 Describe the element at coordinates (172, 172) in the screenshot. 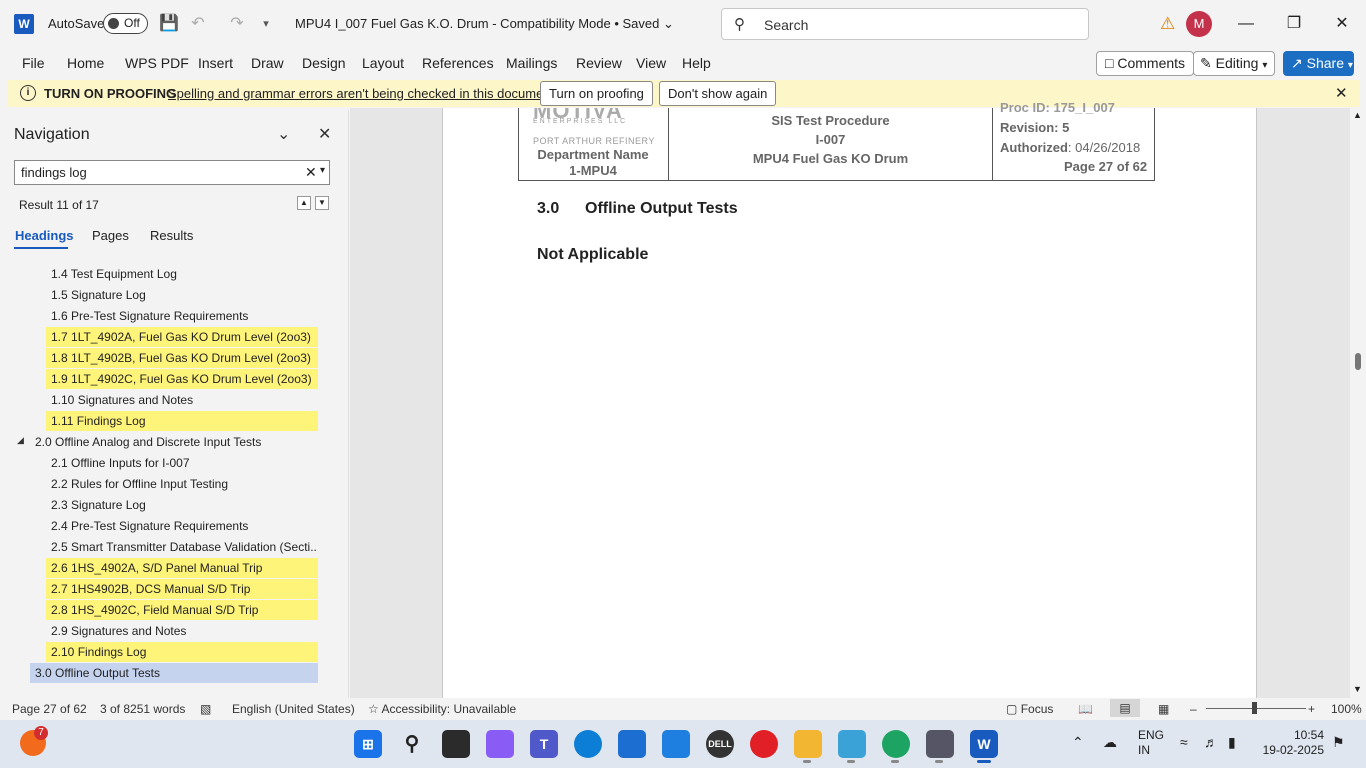

I see `nav-search-input: findings log ✕ ▾` at that location.